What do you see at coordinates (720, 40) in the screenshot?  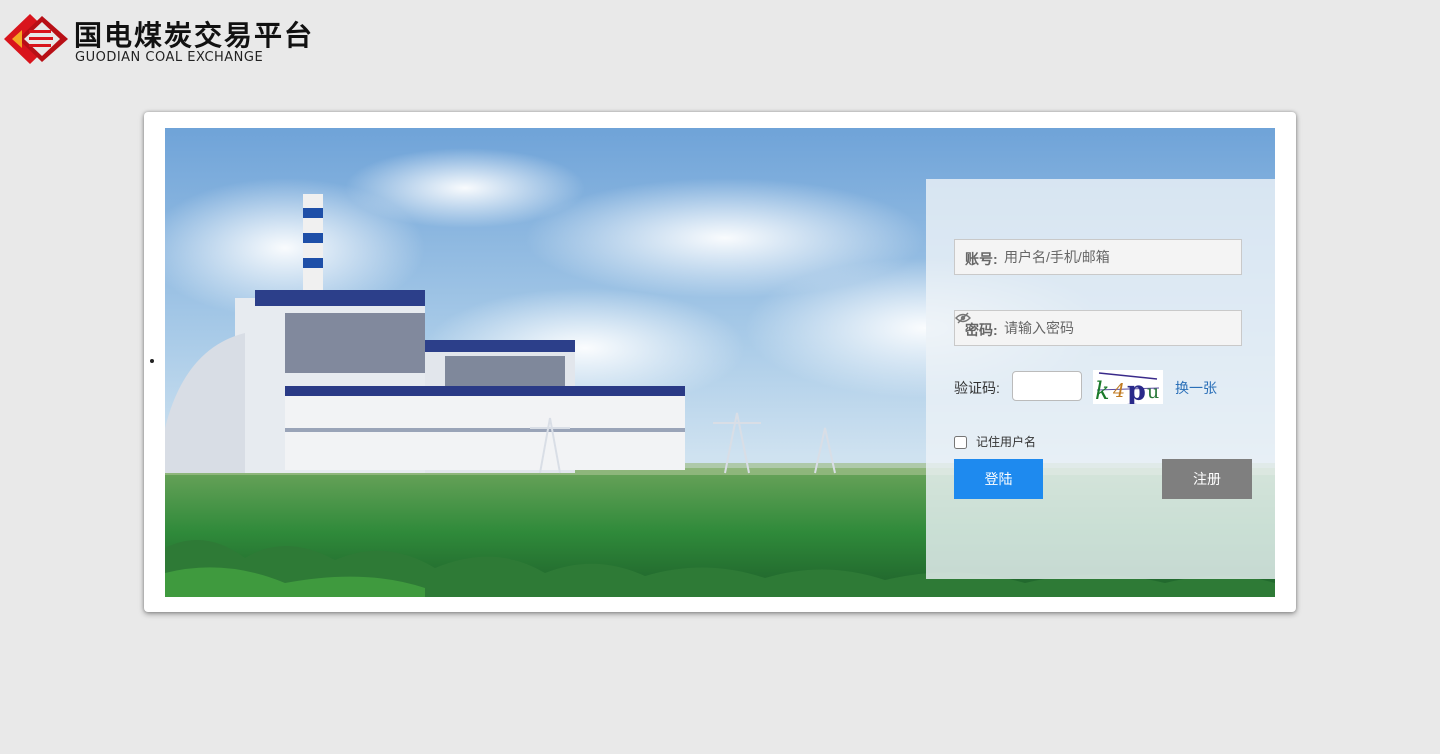 I see `header: 国电煤炭交易平台 GUODIAN COAL EXCHANGE` at bounding box center [720, 40].